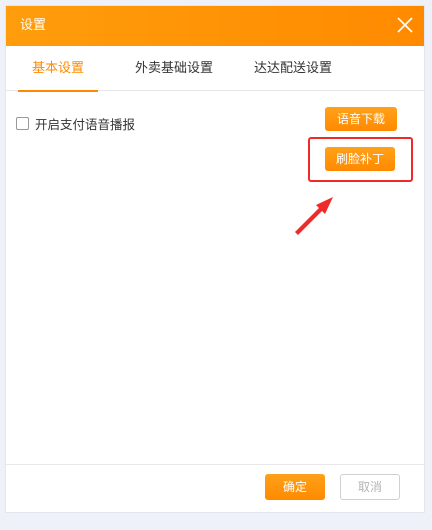 The width and height of the screenshot is (432, 530). What do you see at coordinates (361, 119) in the screenshot?
I see `voice-download-button: 语音下载` at bounding box center [361, 119].